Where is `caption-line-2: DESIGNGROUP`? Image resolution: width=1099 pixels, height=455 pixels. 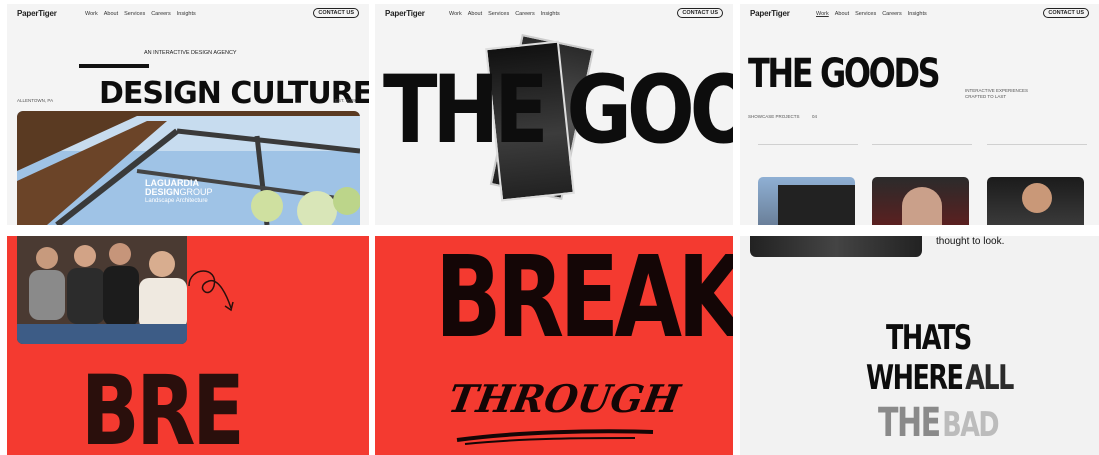 caption-line-2: DESIGNGROUP is located at coordinates (179, 192).